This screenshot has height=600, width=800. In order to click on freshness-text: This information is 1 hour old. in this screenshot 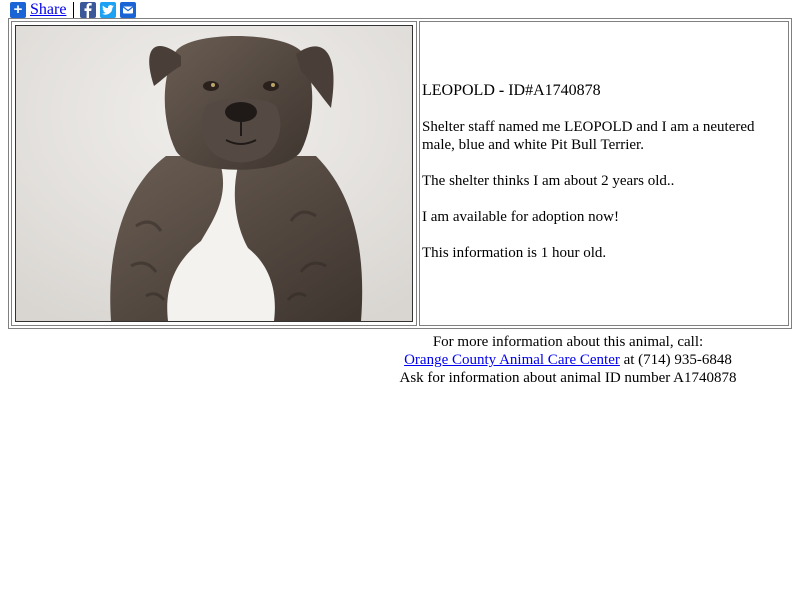, I will do `click(514, 253)`.